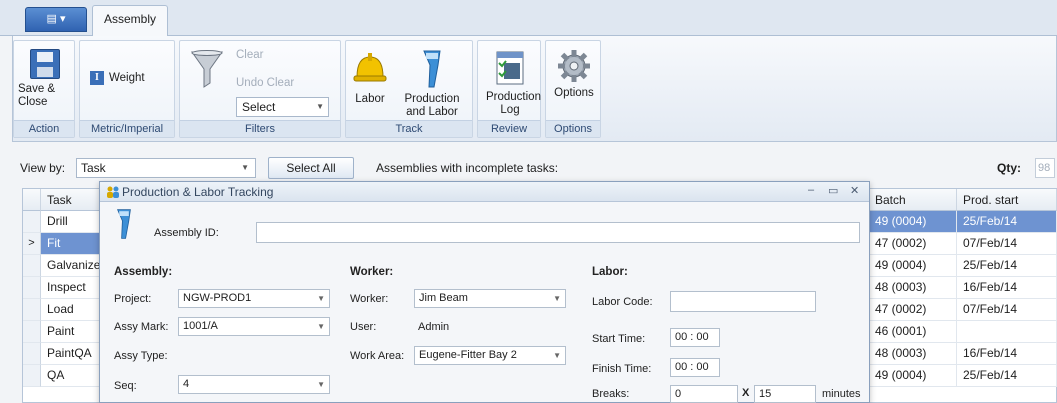 The image size is (1057, 403). I want to click on assy-mark-label: Assy Mark:, so click(141, 327).